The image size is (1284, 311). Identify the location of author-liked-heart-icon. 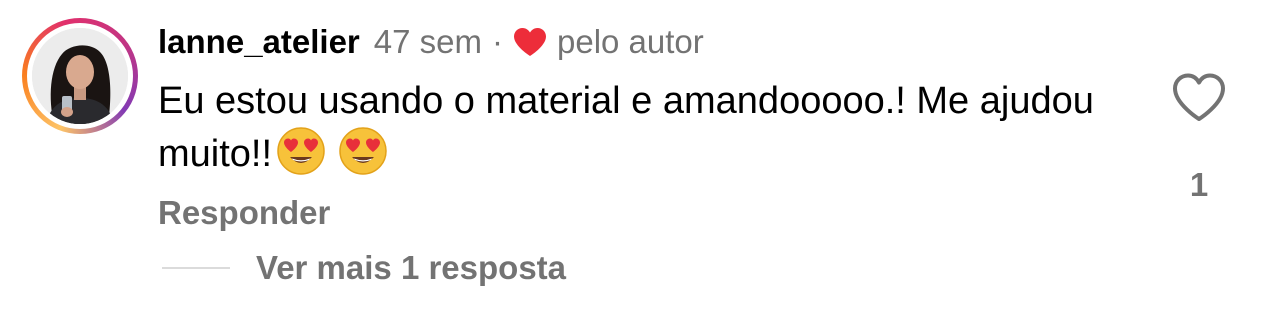
(530, 42).